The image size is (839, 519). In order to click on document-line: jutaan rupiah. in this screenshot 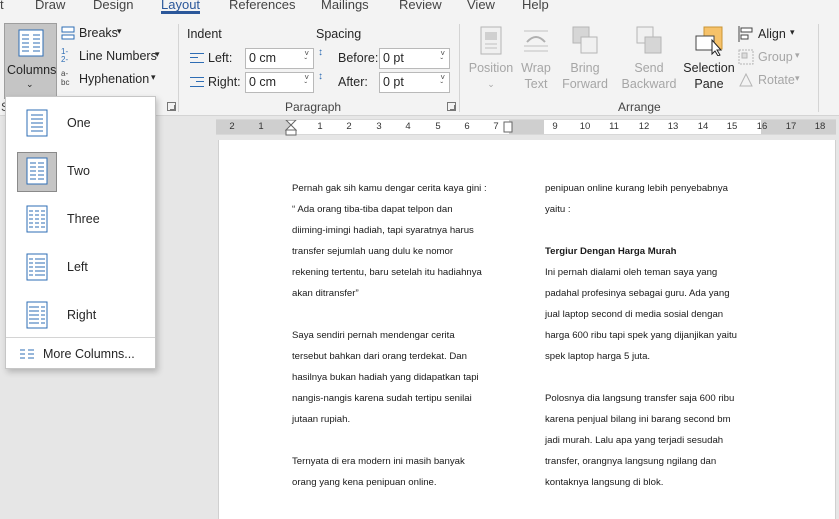, I will do `click(389, 419)`.